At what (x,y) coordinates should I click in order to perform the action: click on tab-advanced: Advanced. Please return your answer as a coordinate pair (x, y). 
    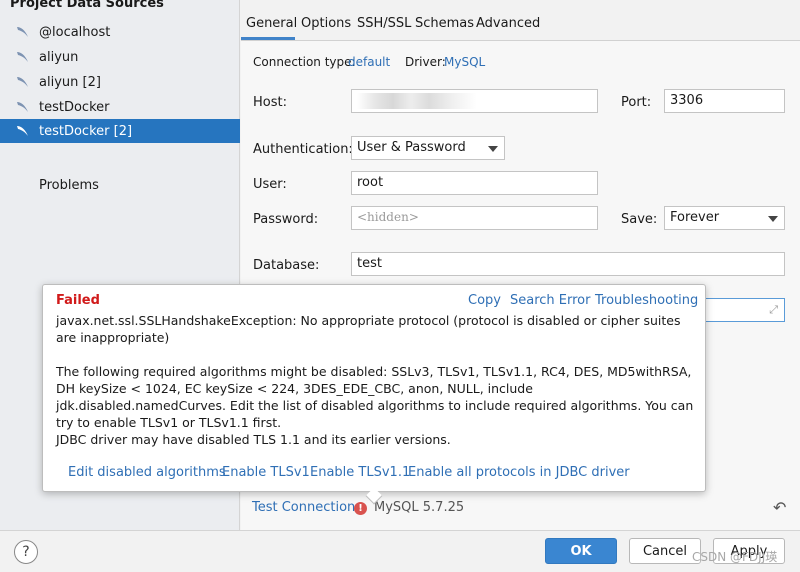
    Looking at the image, I should click on (508, 23).